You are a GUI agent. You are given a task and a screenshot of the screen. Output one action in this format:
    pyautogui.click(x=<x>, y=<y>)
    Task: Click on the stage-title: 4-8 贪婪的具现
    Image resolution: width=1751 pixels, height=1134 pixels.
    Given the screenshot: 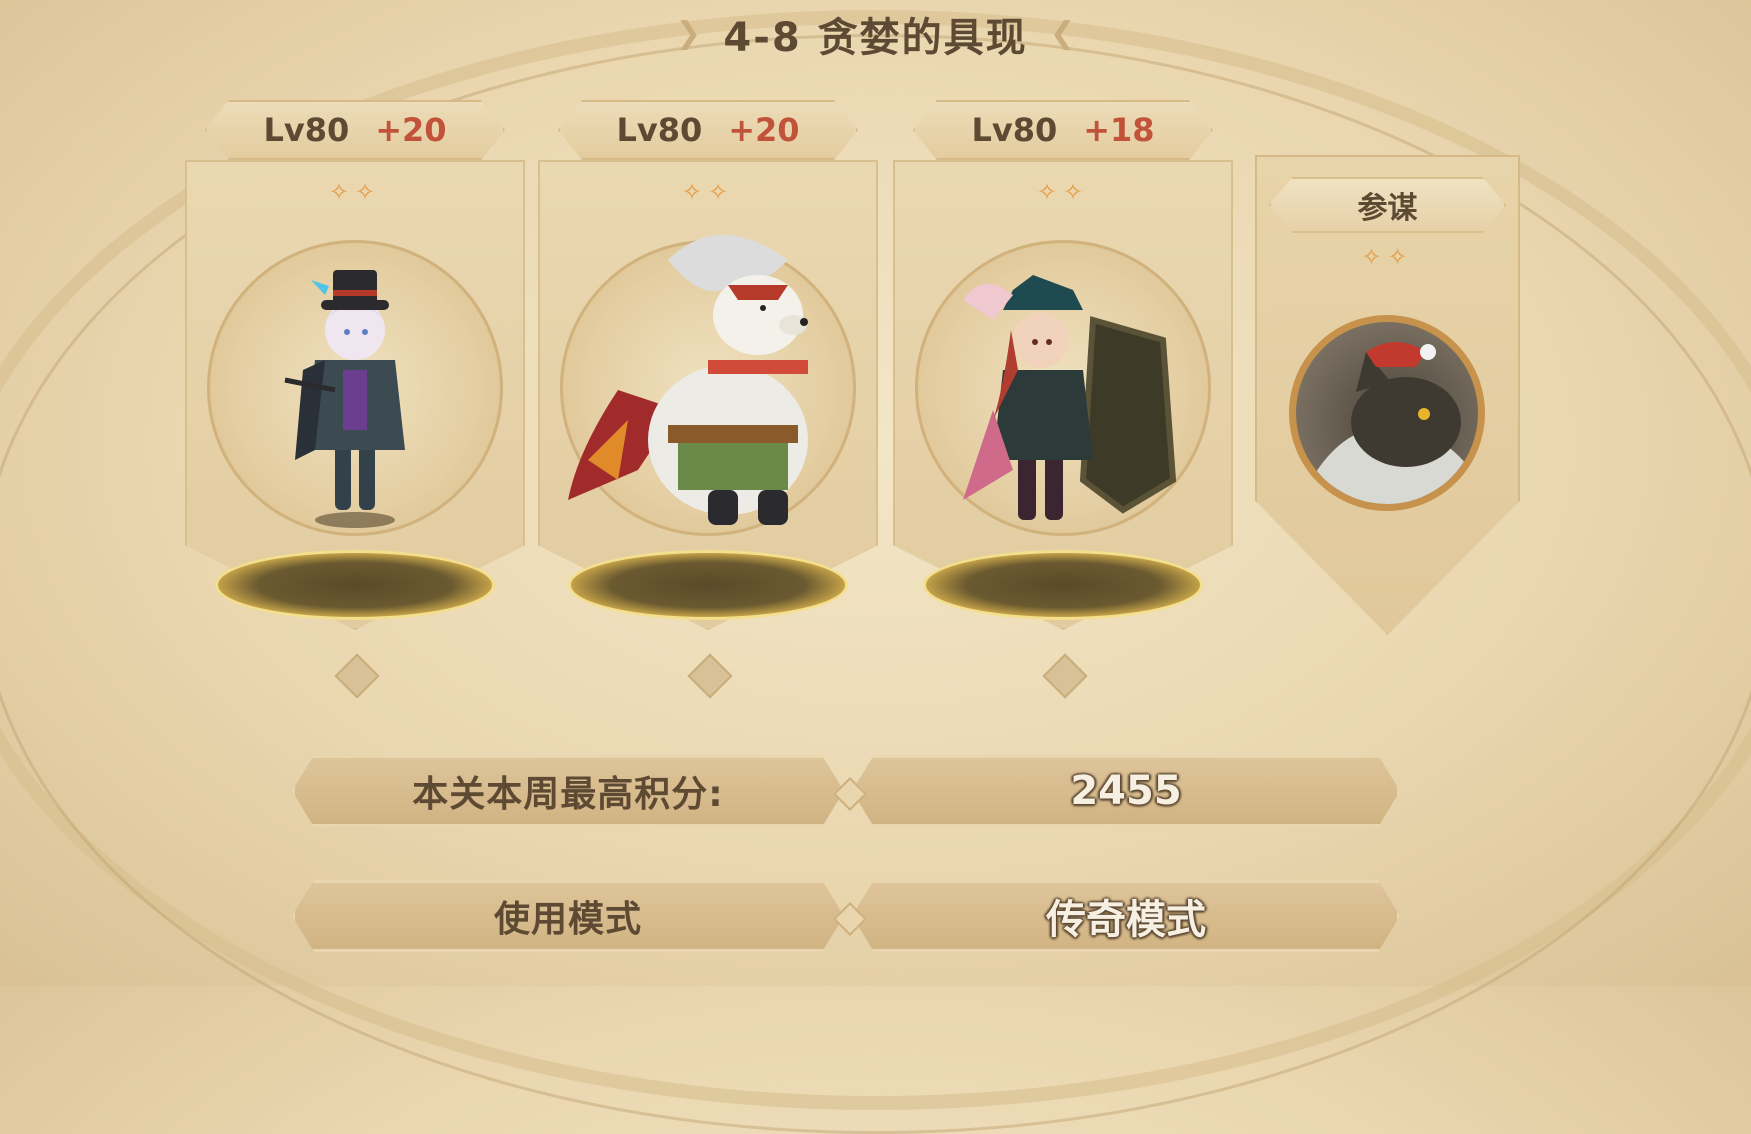 What is the action you would take?
    pyautogui.click(x=875, y=38)
    